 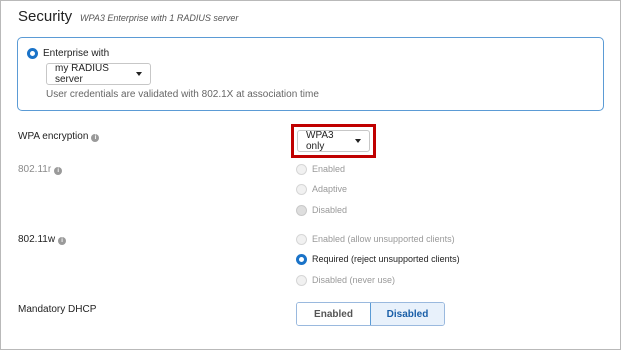 I want to click on section-title: Security, so click(x=45, y=16).